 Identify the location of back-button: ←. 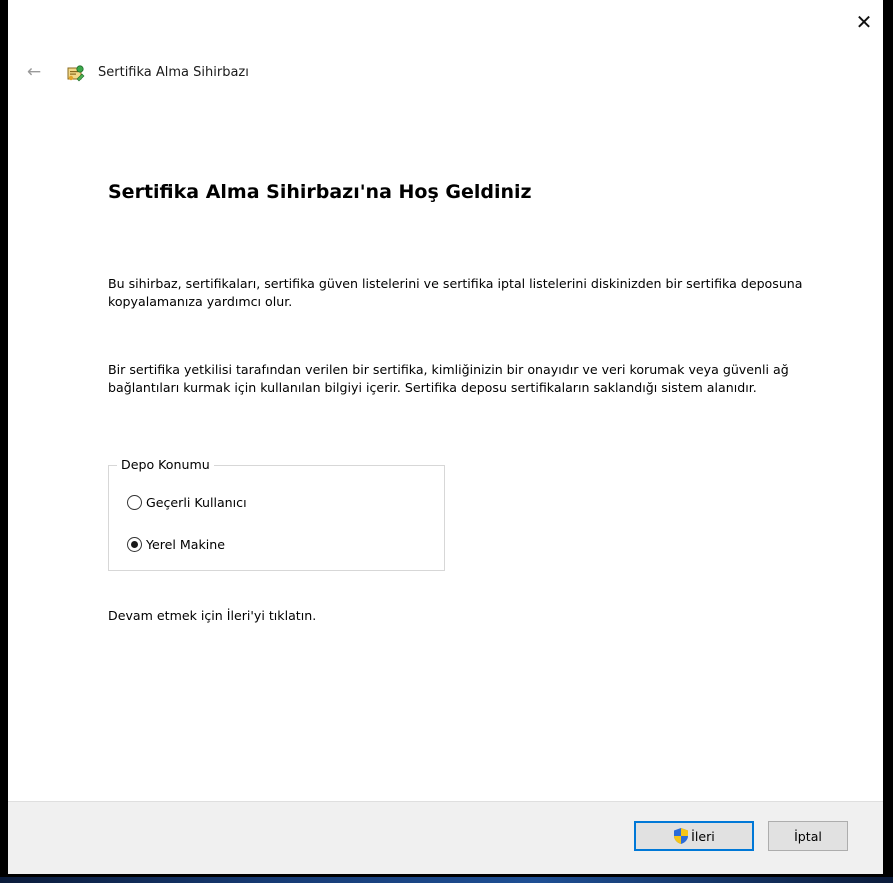
(34, 72).